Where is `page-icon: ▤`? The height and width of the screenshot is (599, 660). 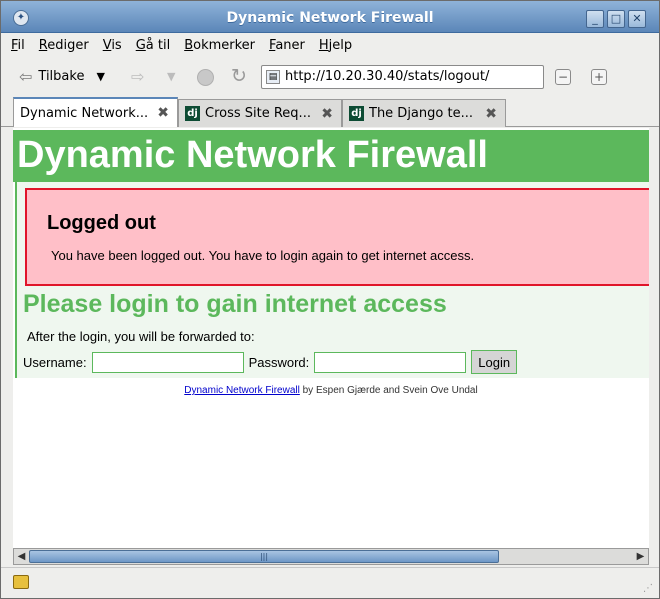 page-icon: ▤ is located at coordinates (273, 77).